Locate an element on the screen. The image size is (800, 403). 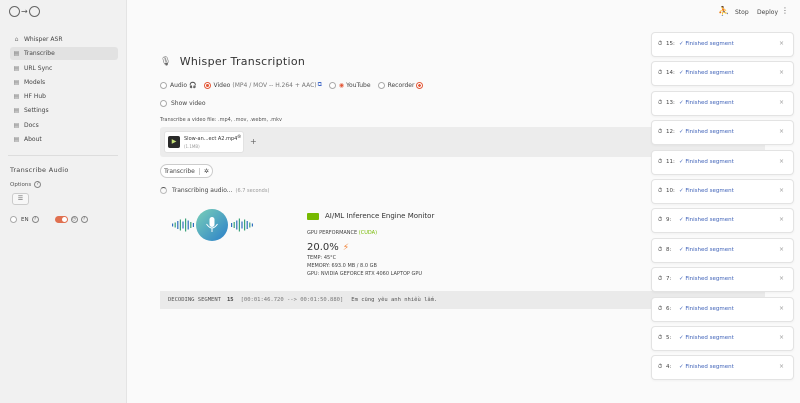
waveform-left is located at coordinates (183, 225).